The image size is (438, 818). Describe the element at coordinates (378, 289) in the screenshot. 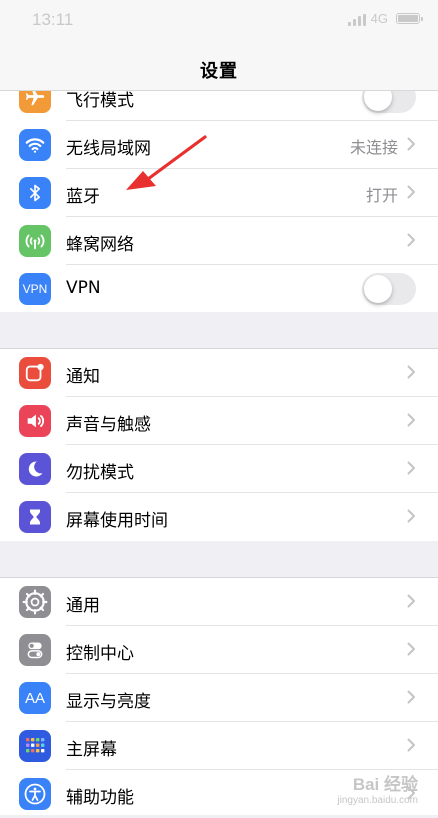

I see `toggle-knob` at that location.